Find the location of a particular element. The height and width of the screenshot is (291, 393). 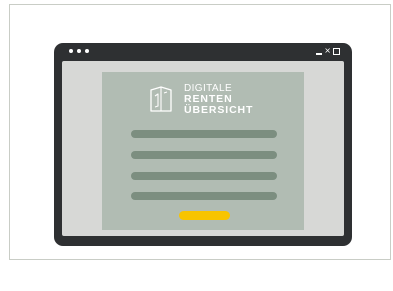

window-controls: × is located at coordinates (328, 51).